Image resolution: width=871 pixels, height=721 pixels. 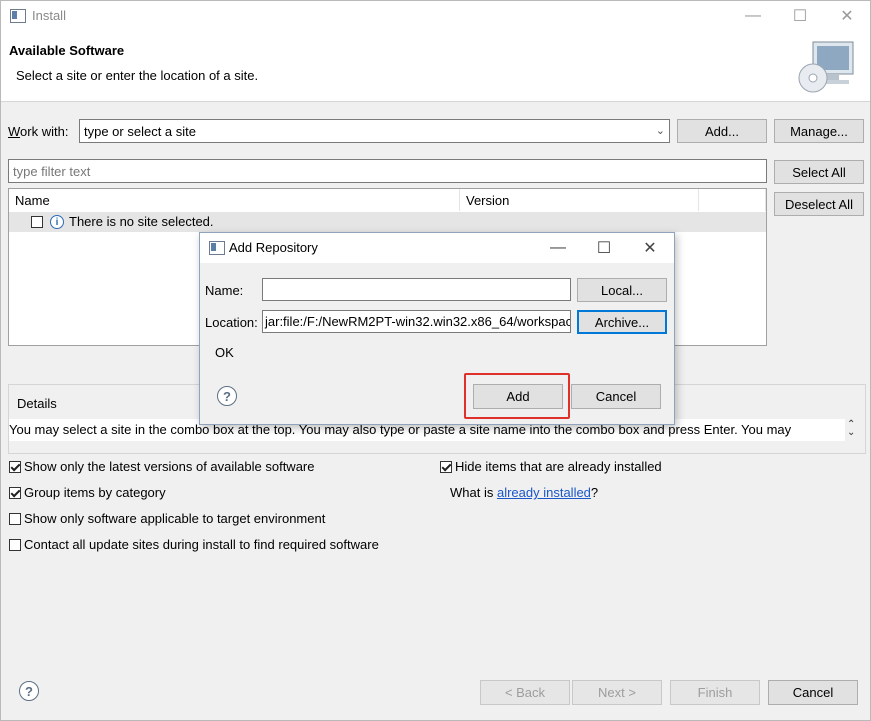 What do you see at coordinates (518, 396) in the screenshot?
I see `add-repository-button: Add` at bounding box center [518, 396].